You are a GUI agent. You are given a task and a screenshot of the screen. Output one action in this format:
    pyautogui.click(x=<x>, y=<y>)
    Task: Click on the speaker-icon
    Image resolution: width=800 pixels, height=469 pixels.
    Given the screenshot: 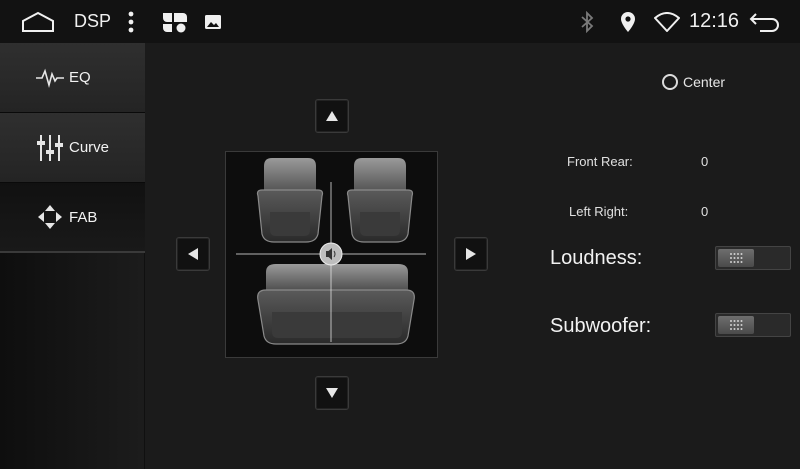 What is the action you would take?
    pyautogui.click(x=331, y=254)
    